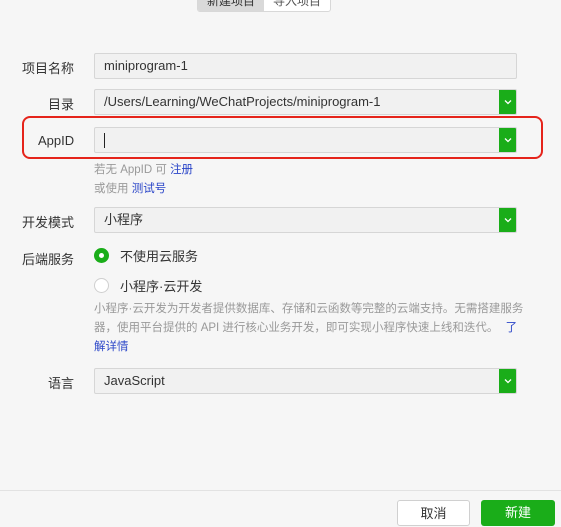  I want to click on backend-label: 后端服务, so click(48, 259).